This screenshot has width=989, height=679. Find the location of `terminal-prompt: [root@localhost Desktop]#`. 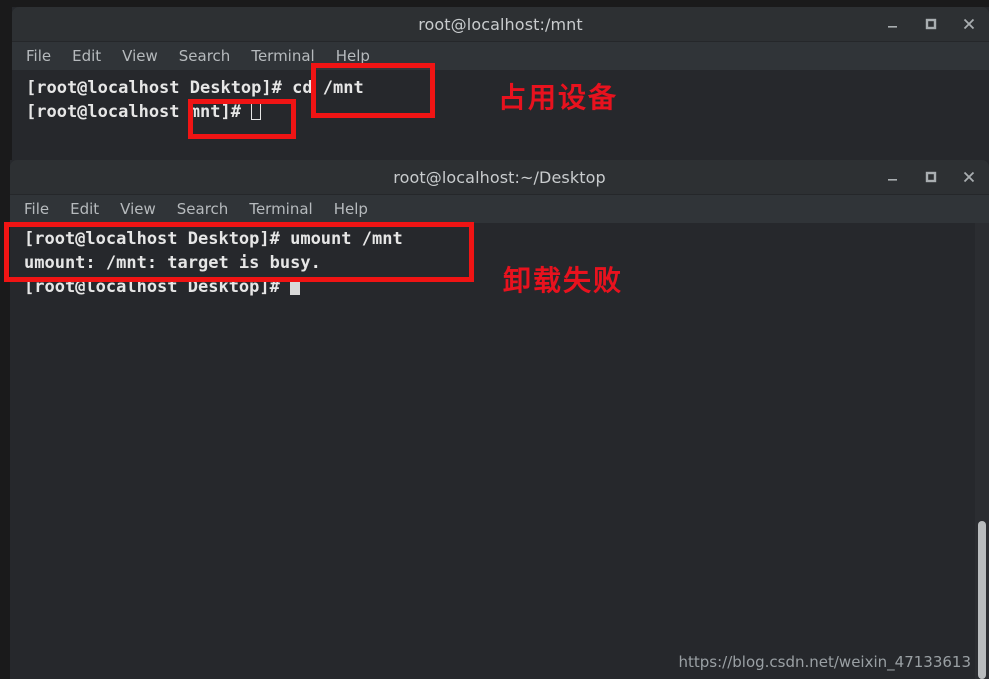

terminal-prompt: [root@localhost Desktop]# is located at coordinates (157, 287).